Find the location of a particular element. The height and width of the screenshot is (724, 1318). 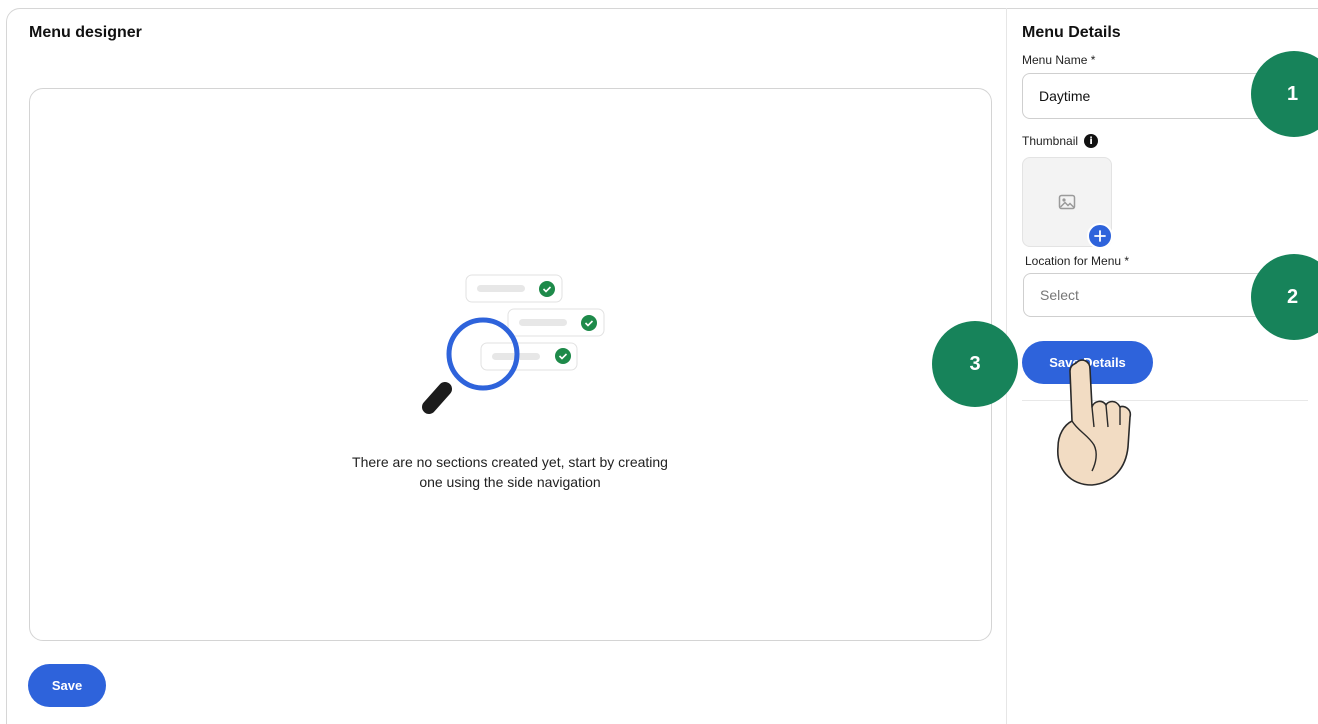

empty-state-illustration is located at coordinates (513, 344).